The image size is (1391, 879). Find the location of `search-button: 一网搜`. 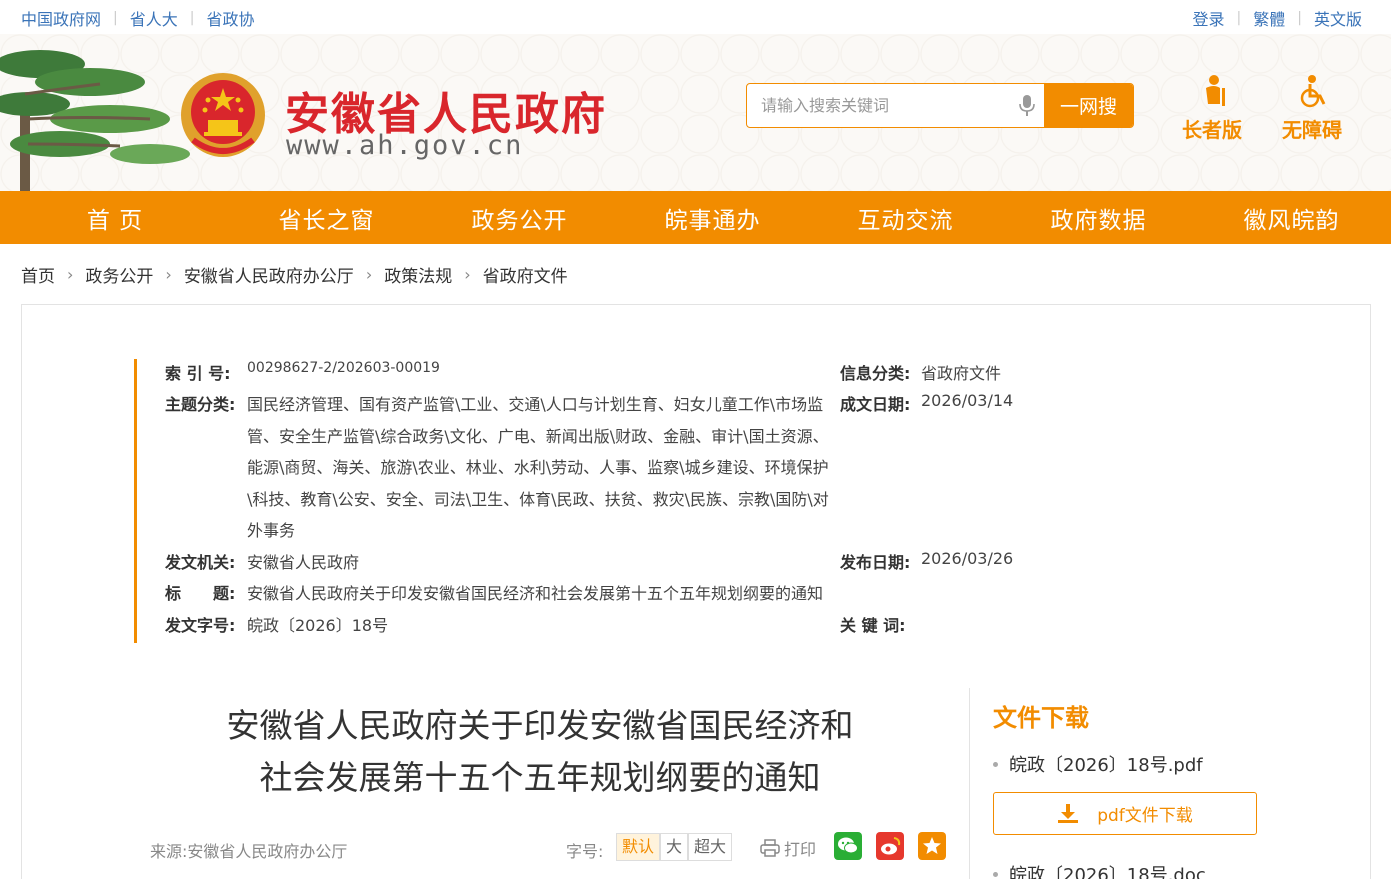

search-button: 一网搜 is located at coordinates (1088, 105).